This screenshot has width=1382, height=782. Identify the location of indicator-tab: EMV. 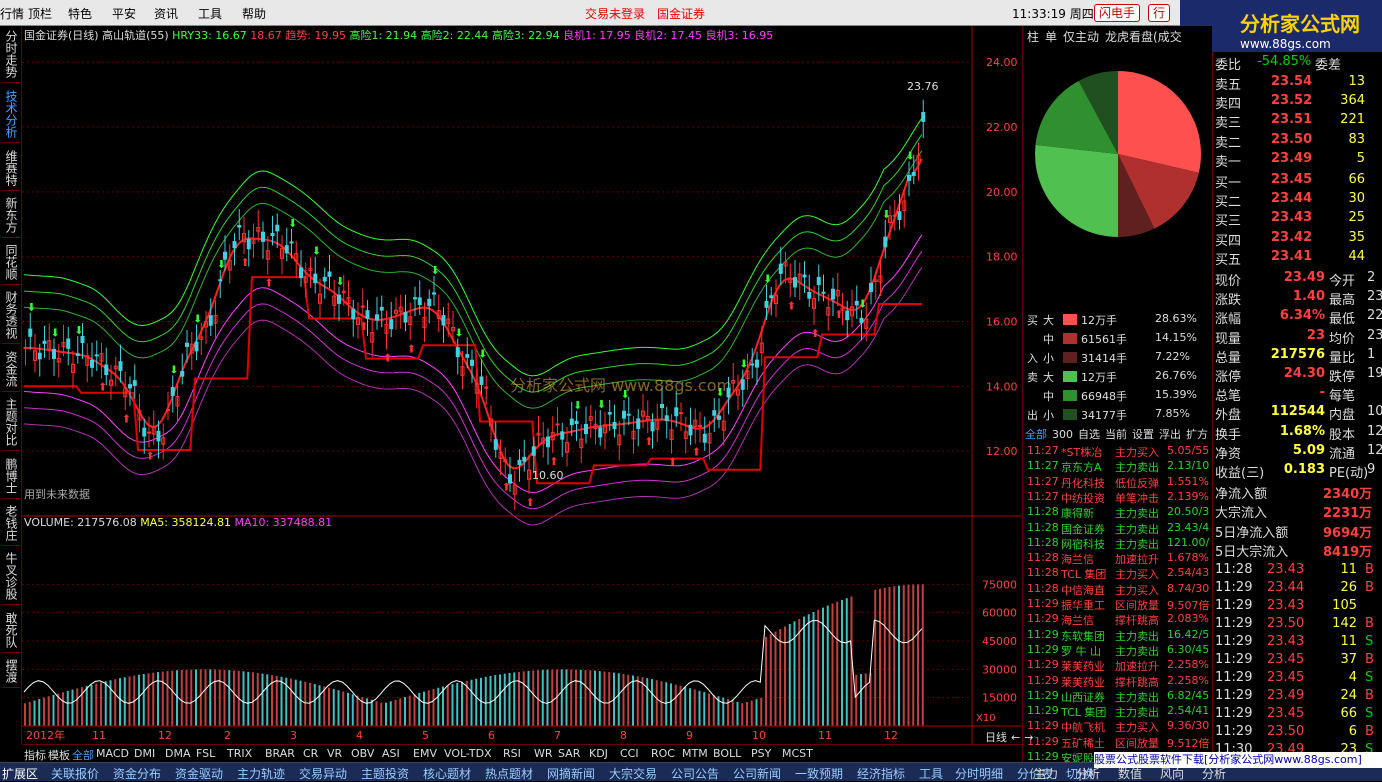
(425, 753).